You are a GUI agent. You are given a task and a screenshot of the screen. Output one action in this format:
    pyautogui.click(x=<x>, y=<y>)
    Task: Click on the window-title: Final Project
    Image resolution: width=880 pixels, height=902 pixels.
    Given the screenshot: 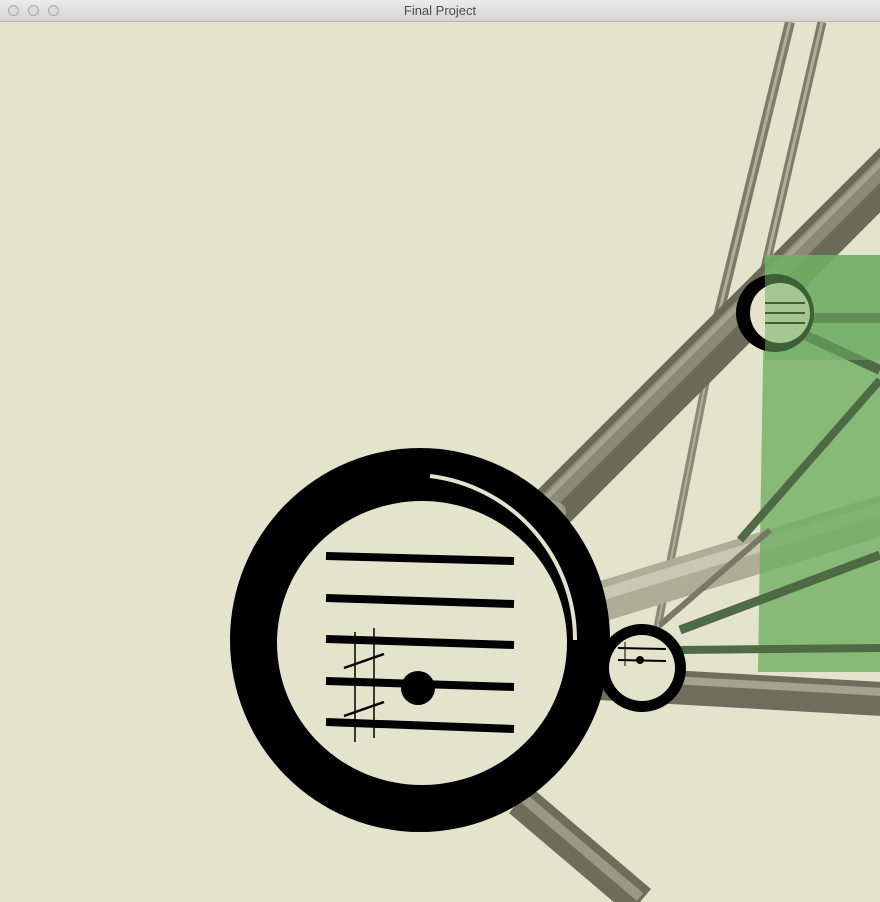 What is the action you would take?
    pyautogui.click(x=440, y=10)
    